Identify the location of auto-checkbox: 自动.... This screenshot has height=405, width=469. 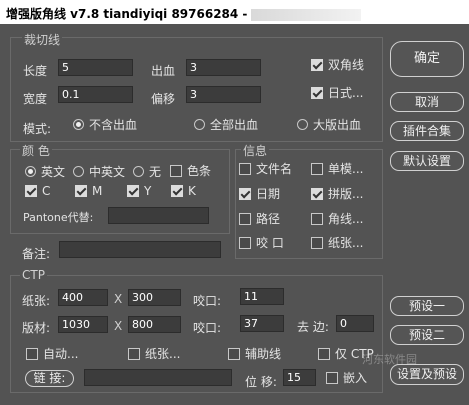
(52, 353).